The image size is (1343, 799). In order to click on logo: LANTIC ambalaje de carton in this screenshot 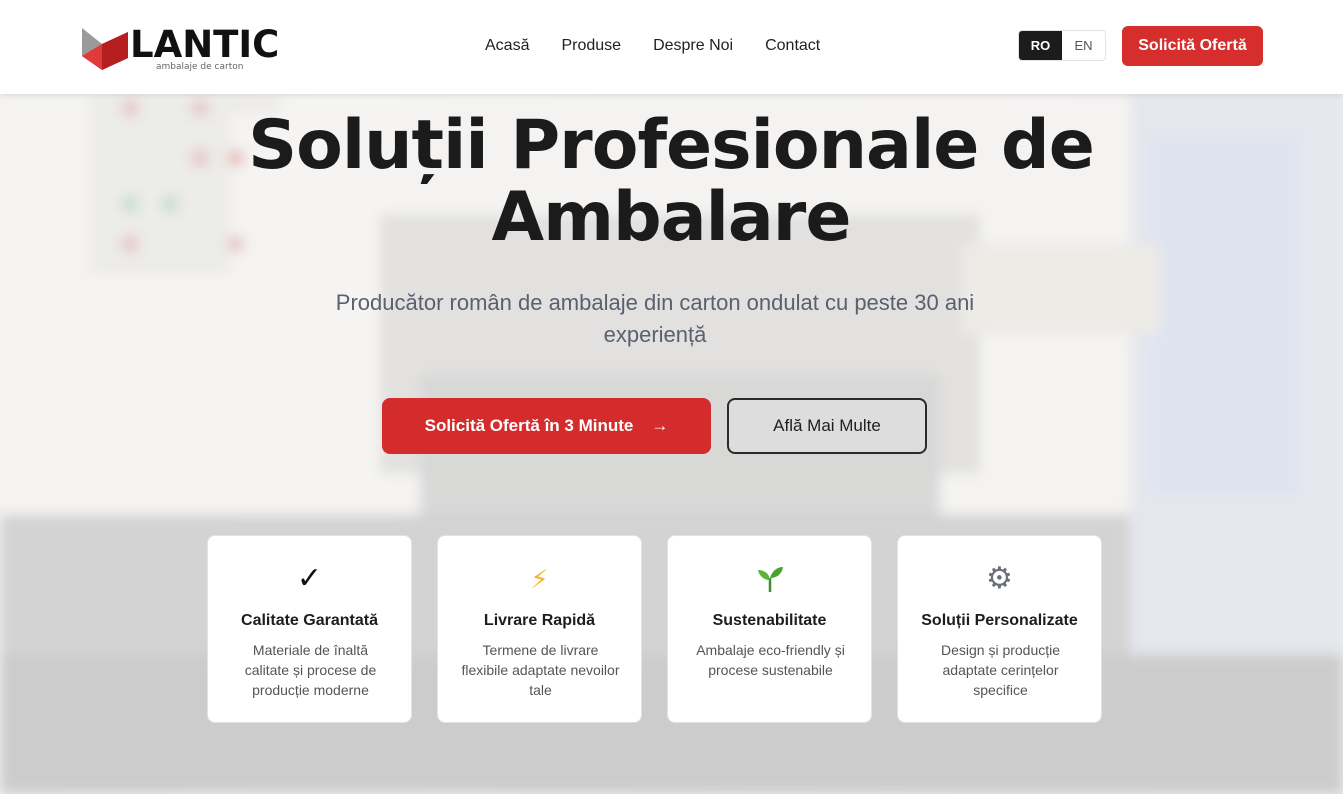, I will do `click(179, 48)`.